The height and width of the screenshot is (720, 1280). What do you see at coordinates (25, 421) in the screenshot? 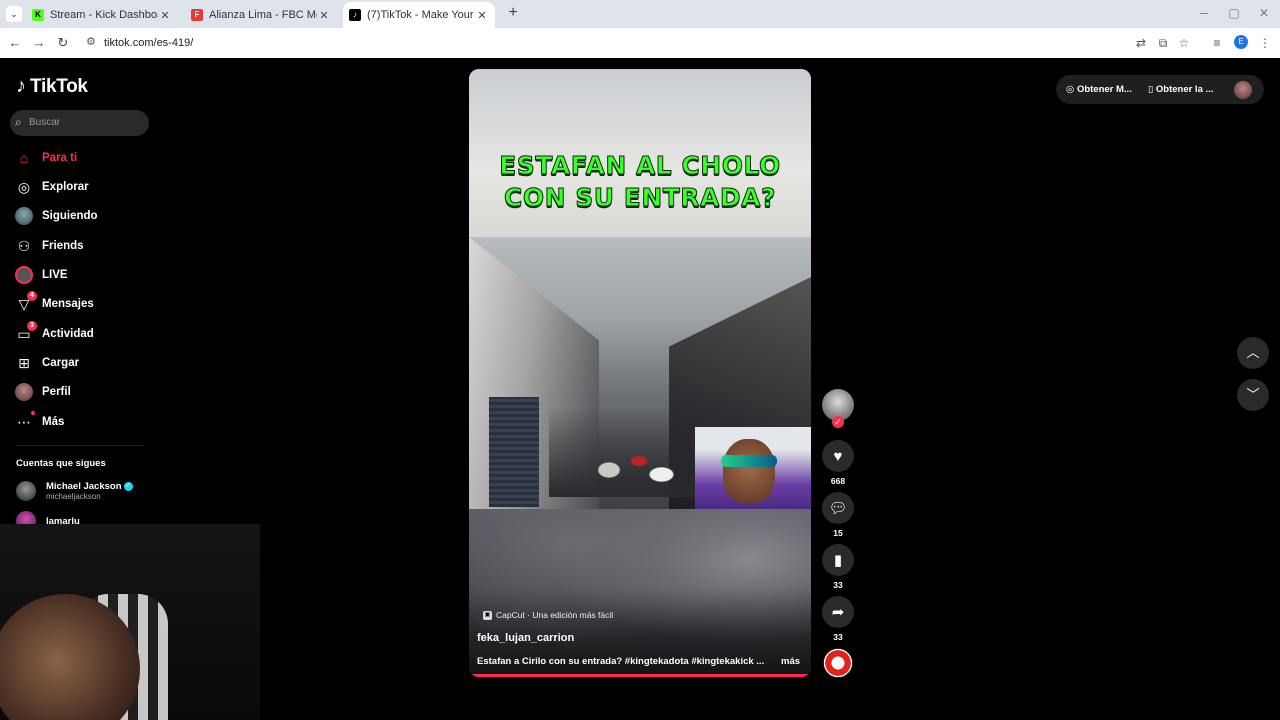
I see `more-icon: ⋯` at bounding box center [25, 421].